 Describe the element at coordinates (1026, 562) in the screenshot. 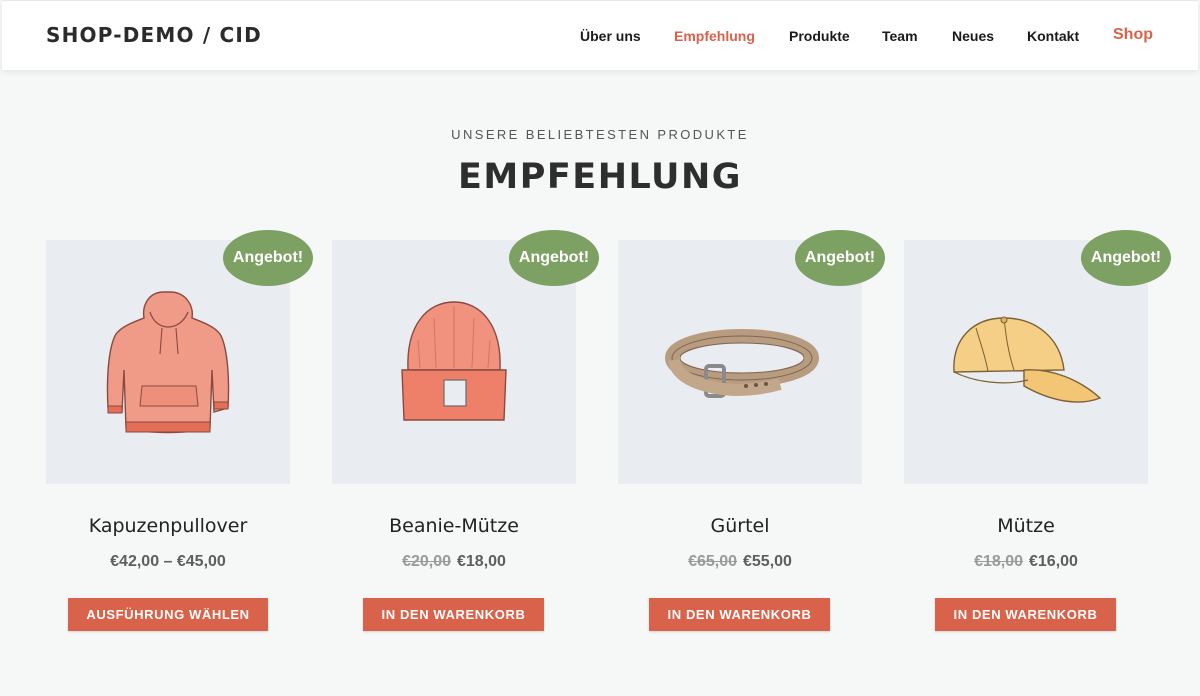

I see `product-price: €18,00 €16,00` at that location.